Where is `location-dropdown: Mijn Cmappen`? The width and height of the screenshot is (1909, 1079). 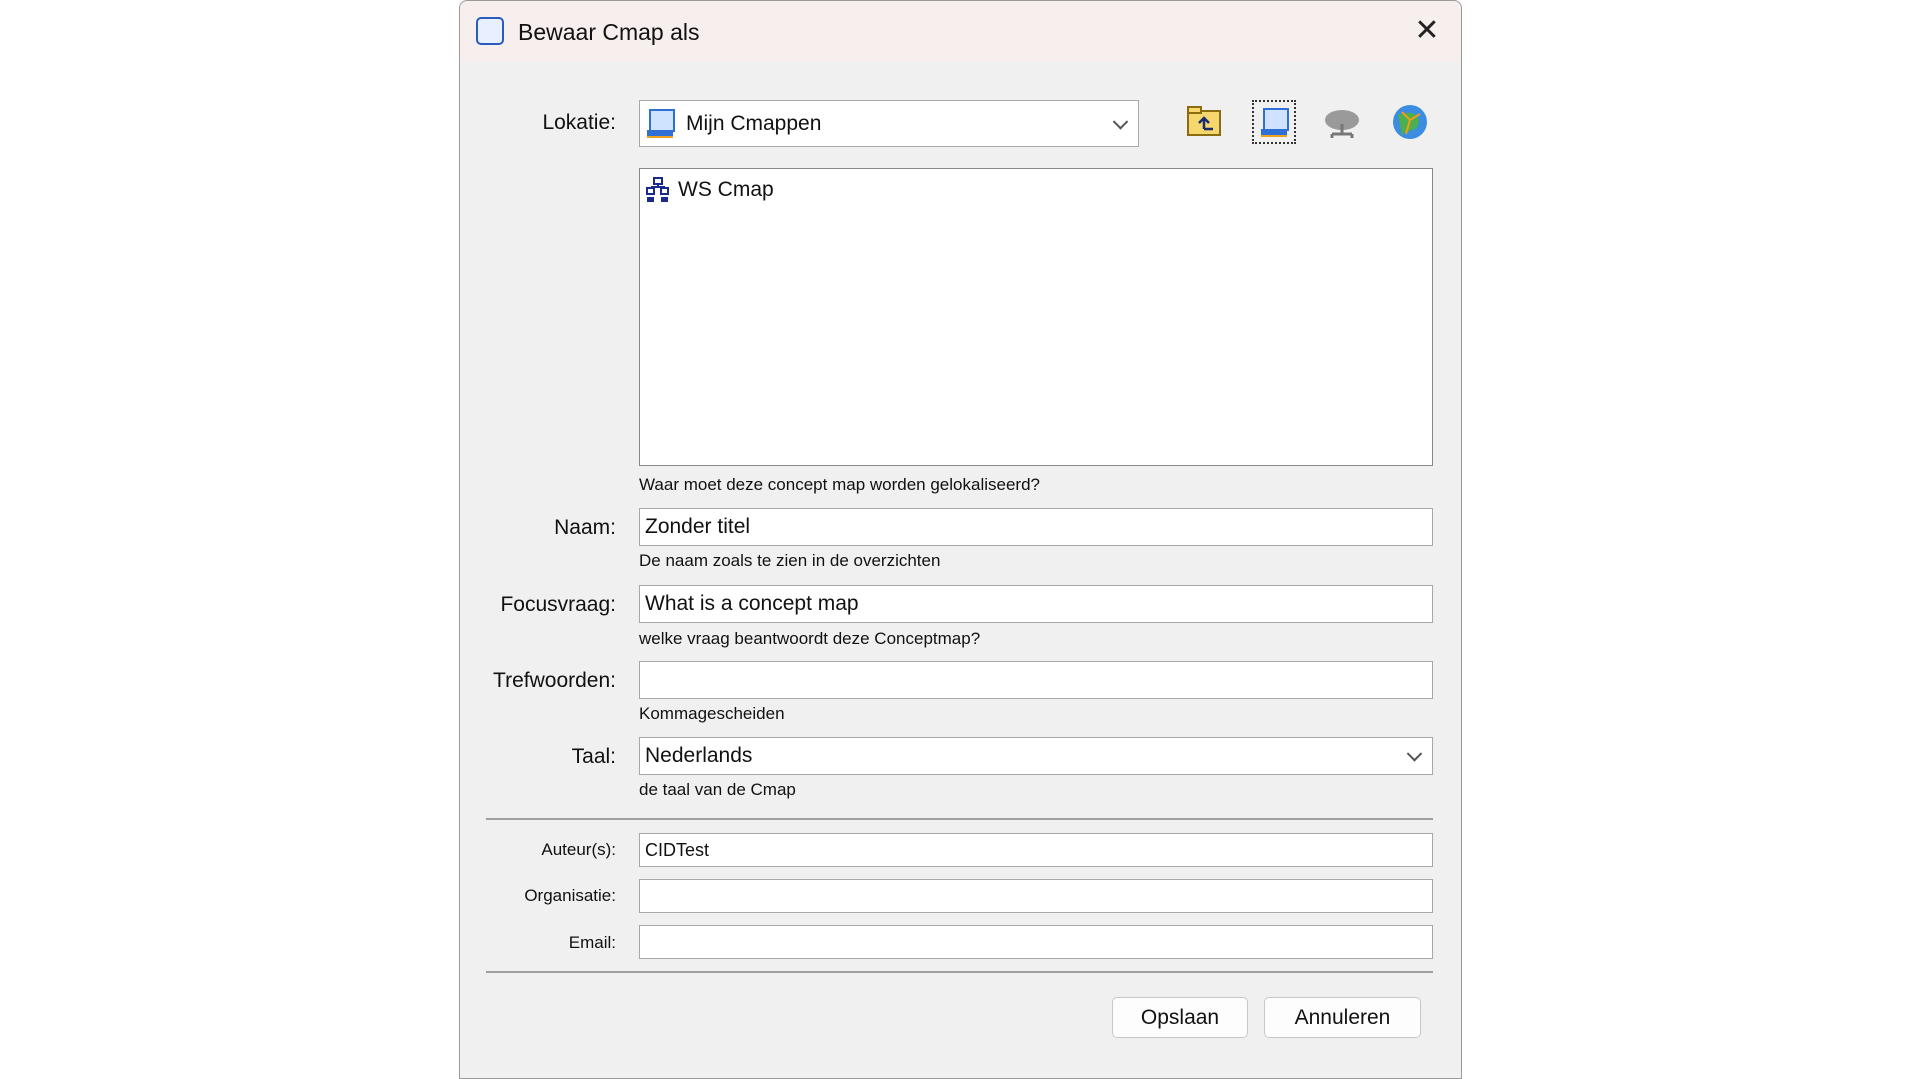 location-dropdown: Mijn Cmappen is located at coordinates (889, 123).